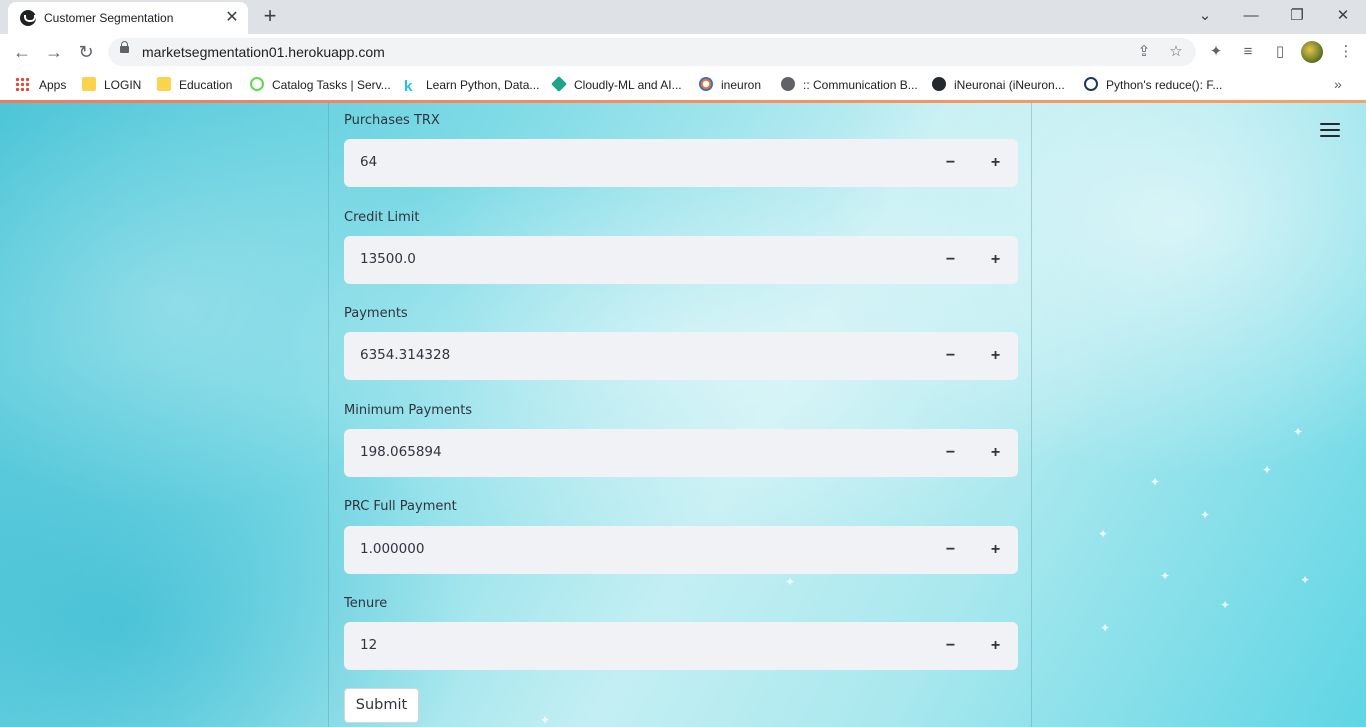 The height and width of the screenshot is (727, 1366). I want to click on bookmark-star-icon: ☆, so click(1176, 52).